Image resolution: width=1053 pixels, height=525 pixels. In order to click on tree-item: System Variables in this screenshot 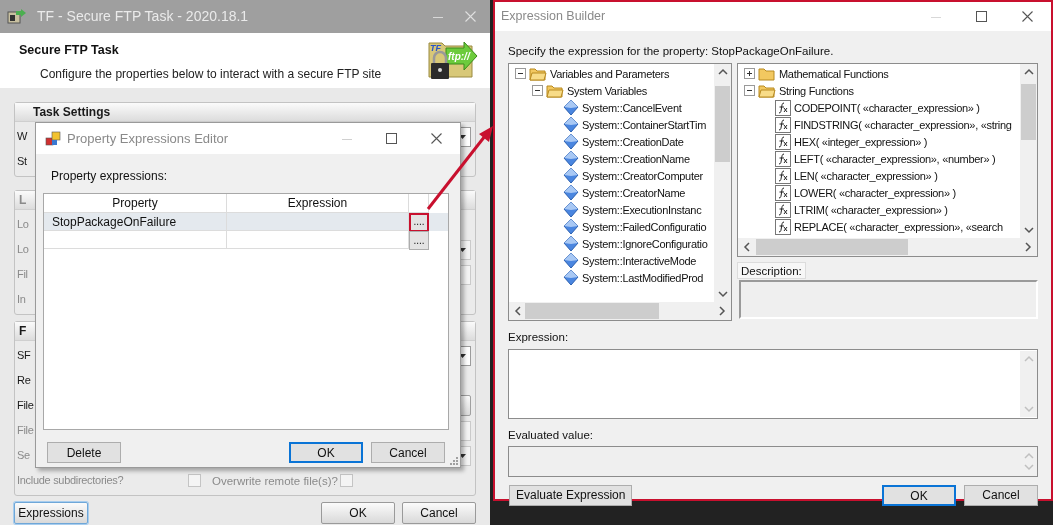, I will do `click(611, 91)`.